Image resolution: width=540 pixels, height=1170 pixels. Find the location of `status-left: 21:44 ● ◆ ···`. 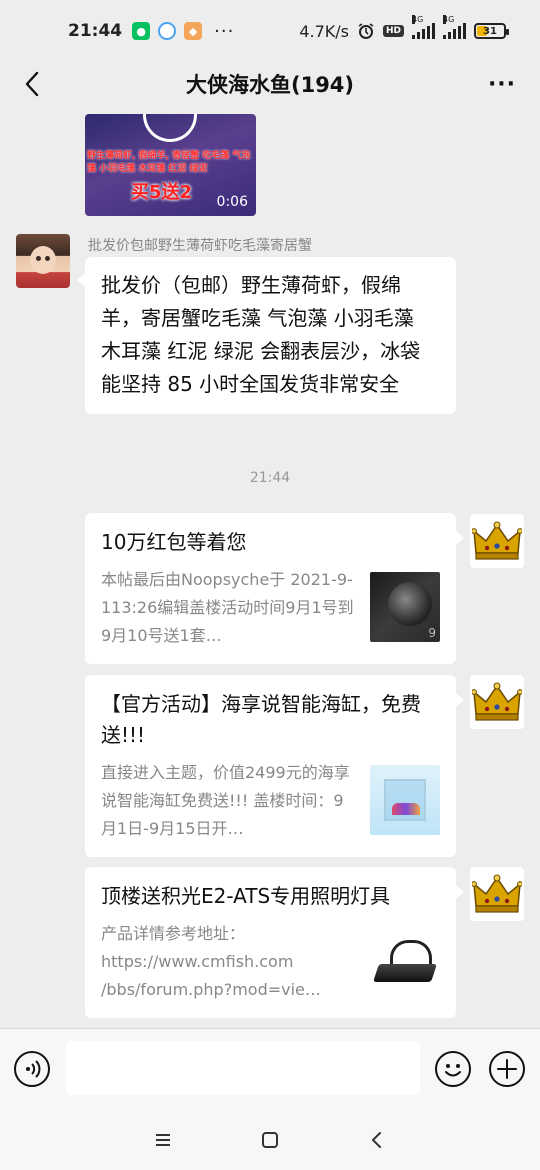

status-left: 21:44 ● ◆ ··· is located at coordinates (183, 31).